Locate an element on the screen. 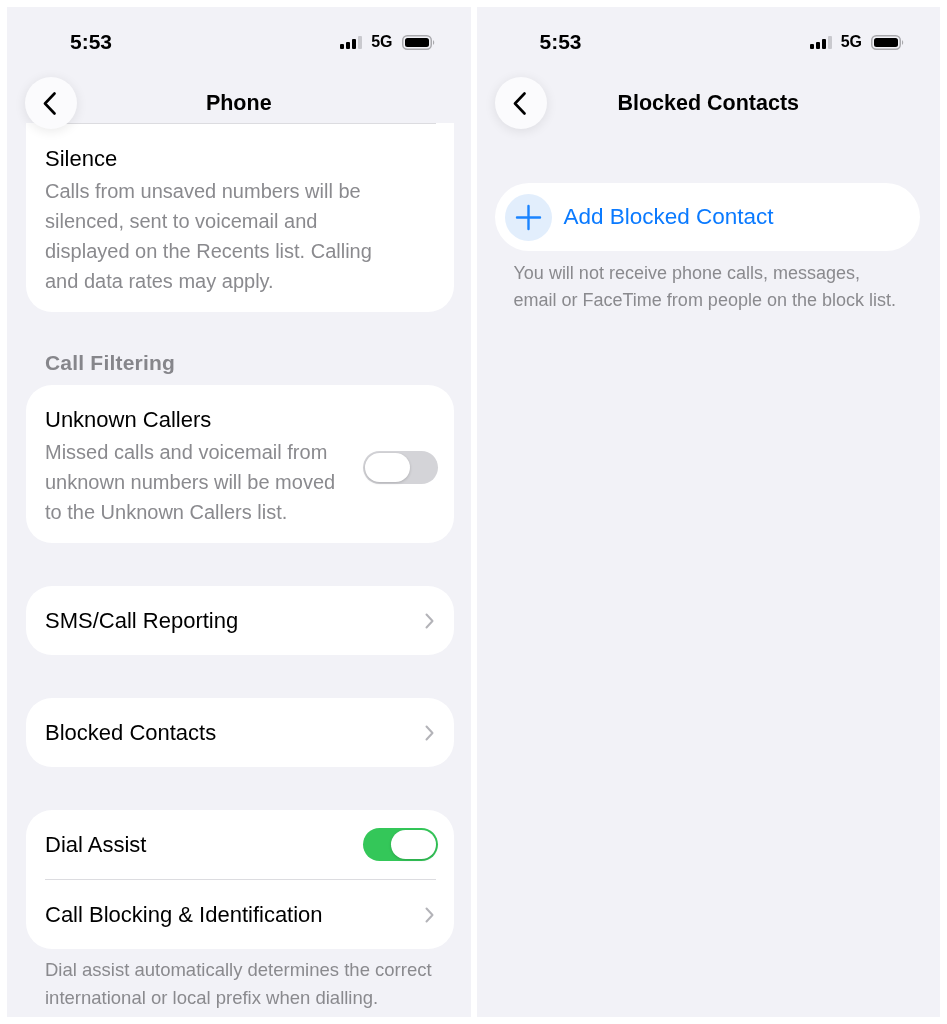 Image resolution: width=947 pixels, height=1024 pixels. row-description: Calls from unsaved numbers will be silenced, sent to voicemail and displayed on the Recents list. Calling and data rates may apply. is located at coordinates (209, 236).